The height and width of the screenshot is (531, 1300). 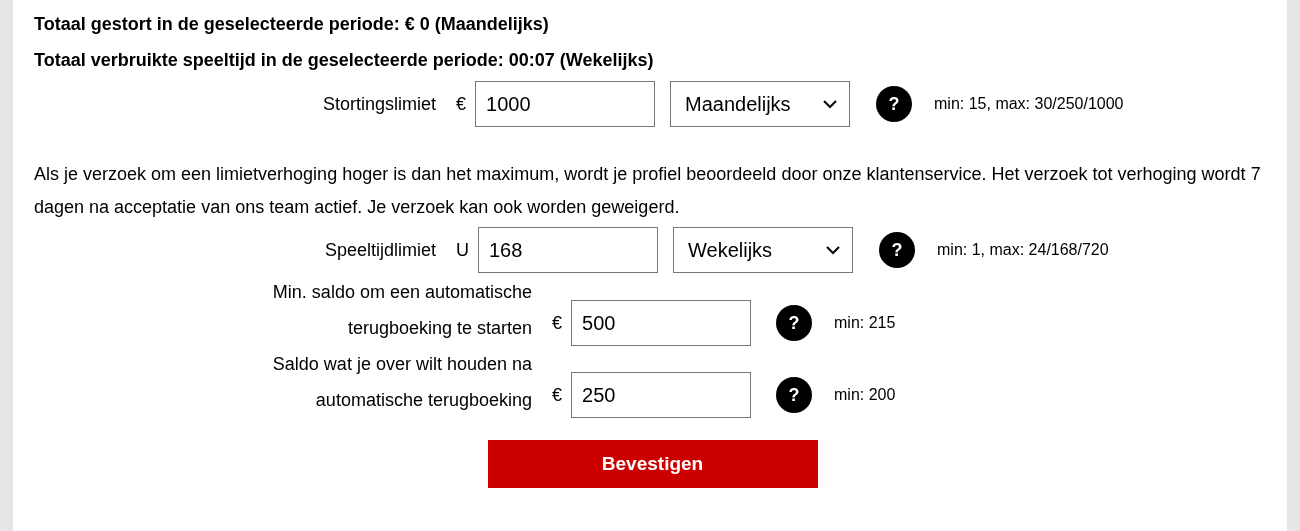 I want to click on hint-text: min: 215, so click(x=865, y=323).